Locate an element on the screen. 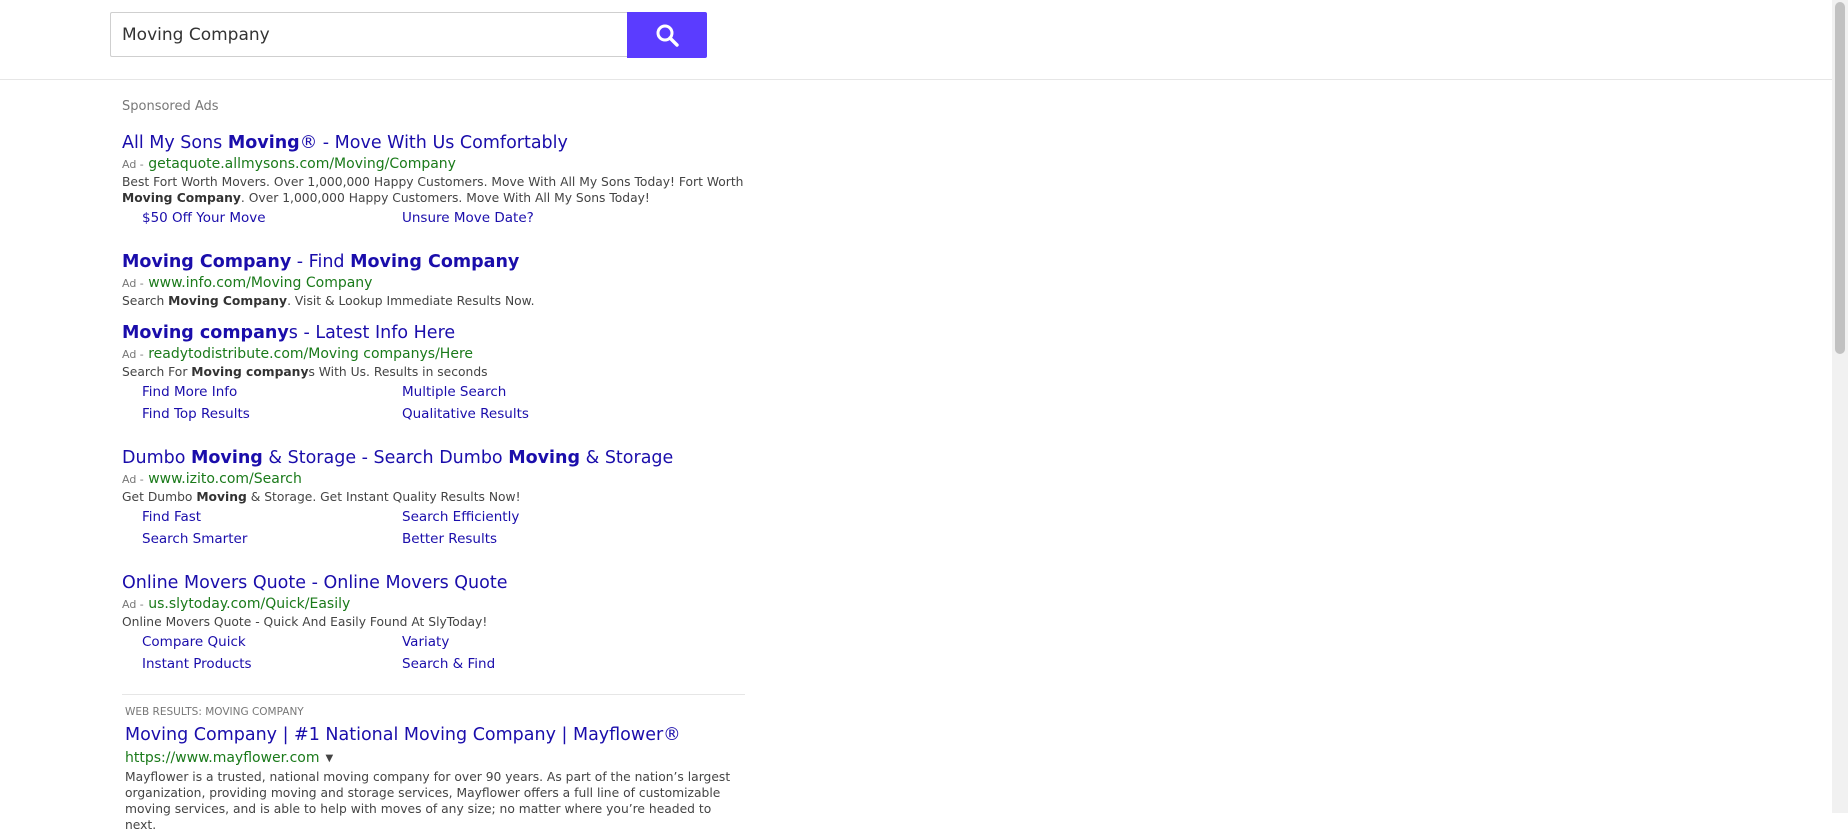 The height and width of the screenshot is (833, 1848). search-input is located at coordinates (369, 34).